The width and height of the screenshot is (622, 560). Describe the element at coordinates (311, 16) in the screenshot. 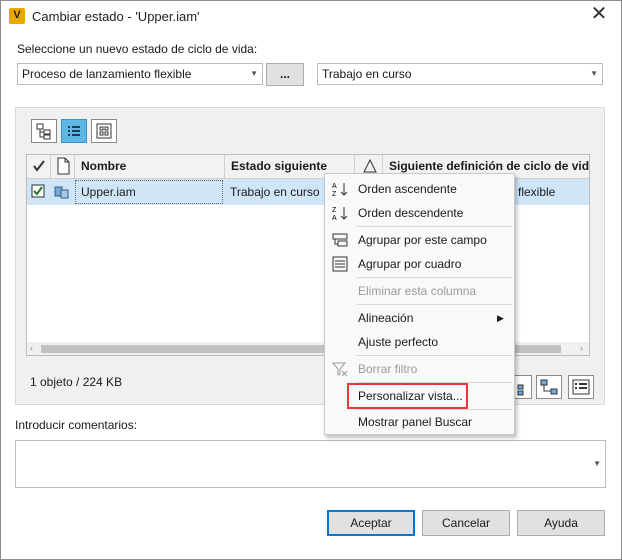

I see `title-bar: V Cambiar estado - 'Upper.iam' ✕` at that location.